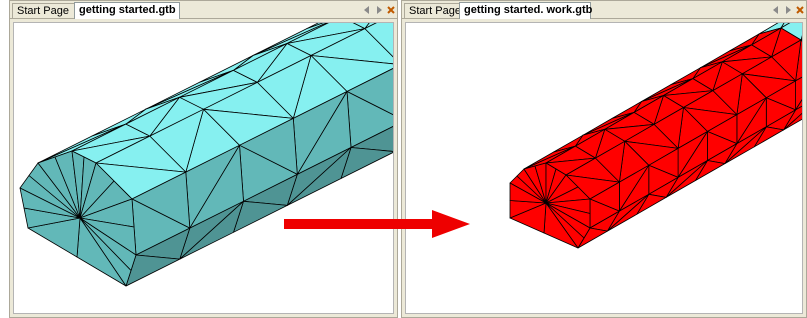 This screenshot has height=318, width=807. Describe the element at coordinates (525, 10) in the screenshot. I see `tab-getting-started-work-gtb: getting started. work.gtb` at that location.